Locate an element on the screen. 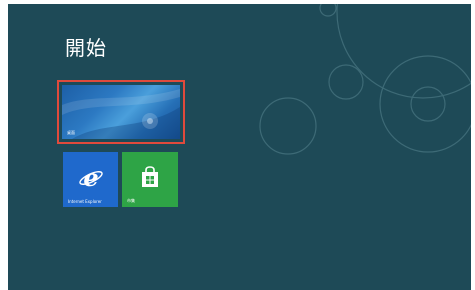  internet-explorer-tile-label: Internet Explorer is located at coordinates (85, 201).